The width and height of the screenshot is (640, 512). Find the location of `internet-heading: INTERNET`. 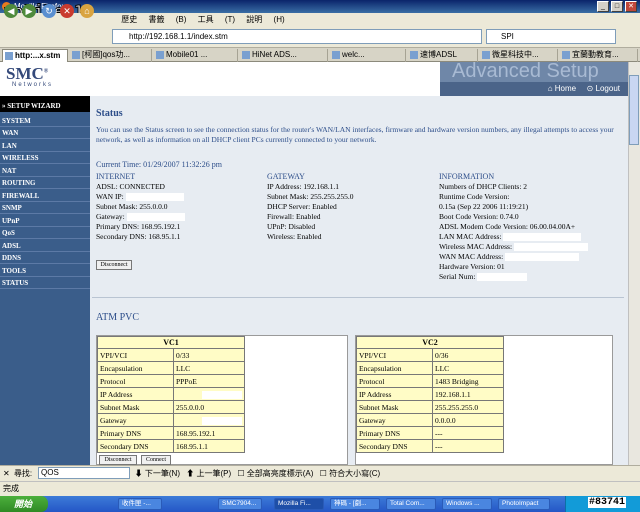

internet-heading: INTERNET is located at coordinates (116, 176).